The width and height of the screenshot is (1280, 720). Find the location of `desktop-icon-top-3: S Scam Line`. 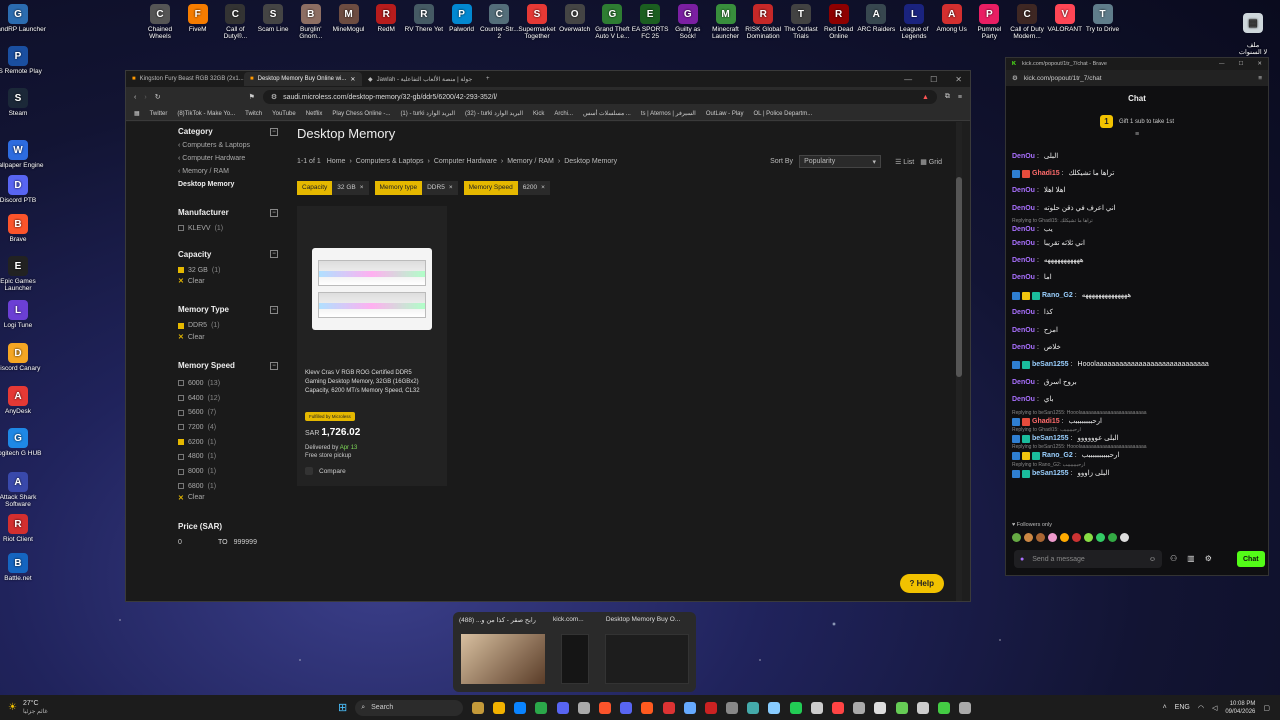

desktop-icon-top-3: S Scam Line is located at coordinates (273, 18).